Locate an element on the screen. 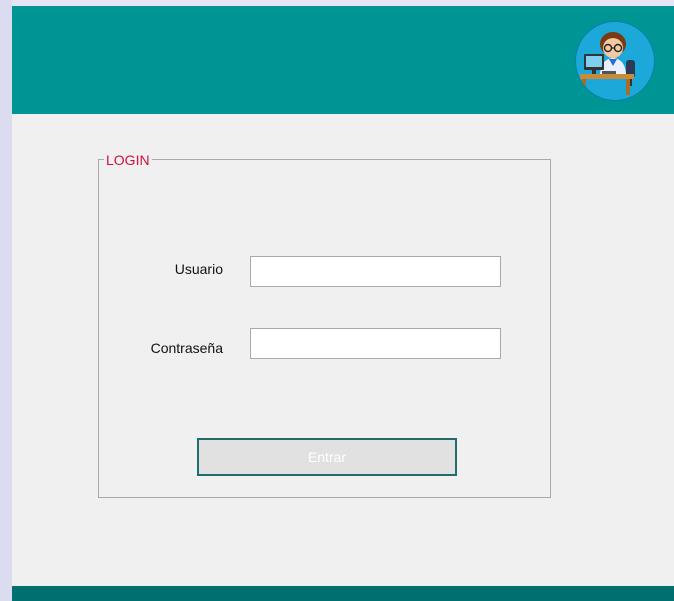 The width and height of the screenshot is (674, 601). password-label: Contraseña is located at coordinates (186, 348).